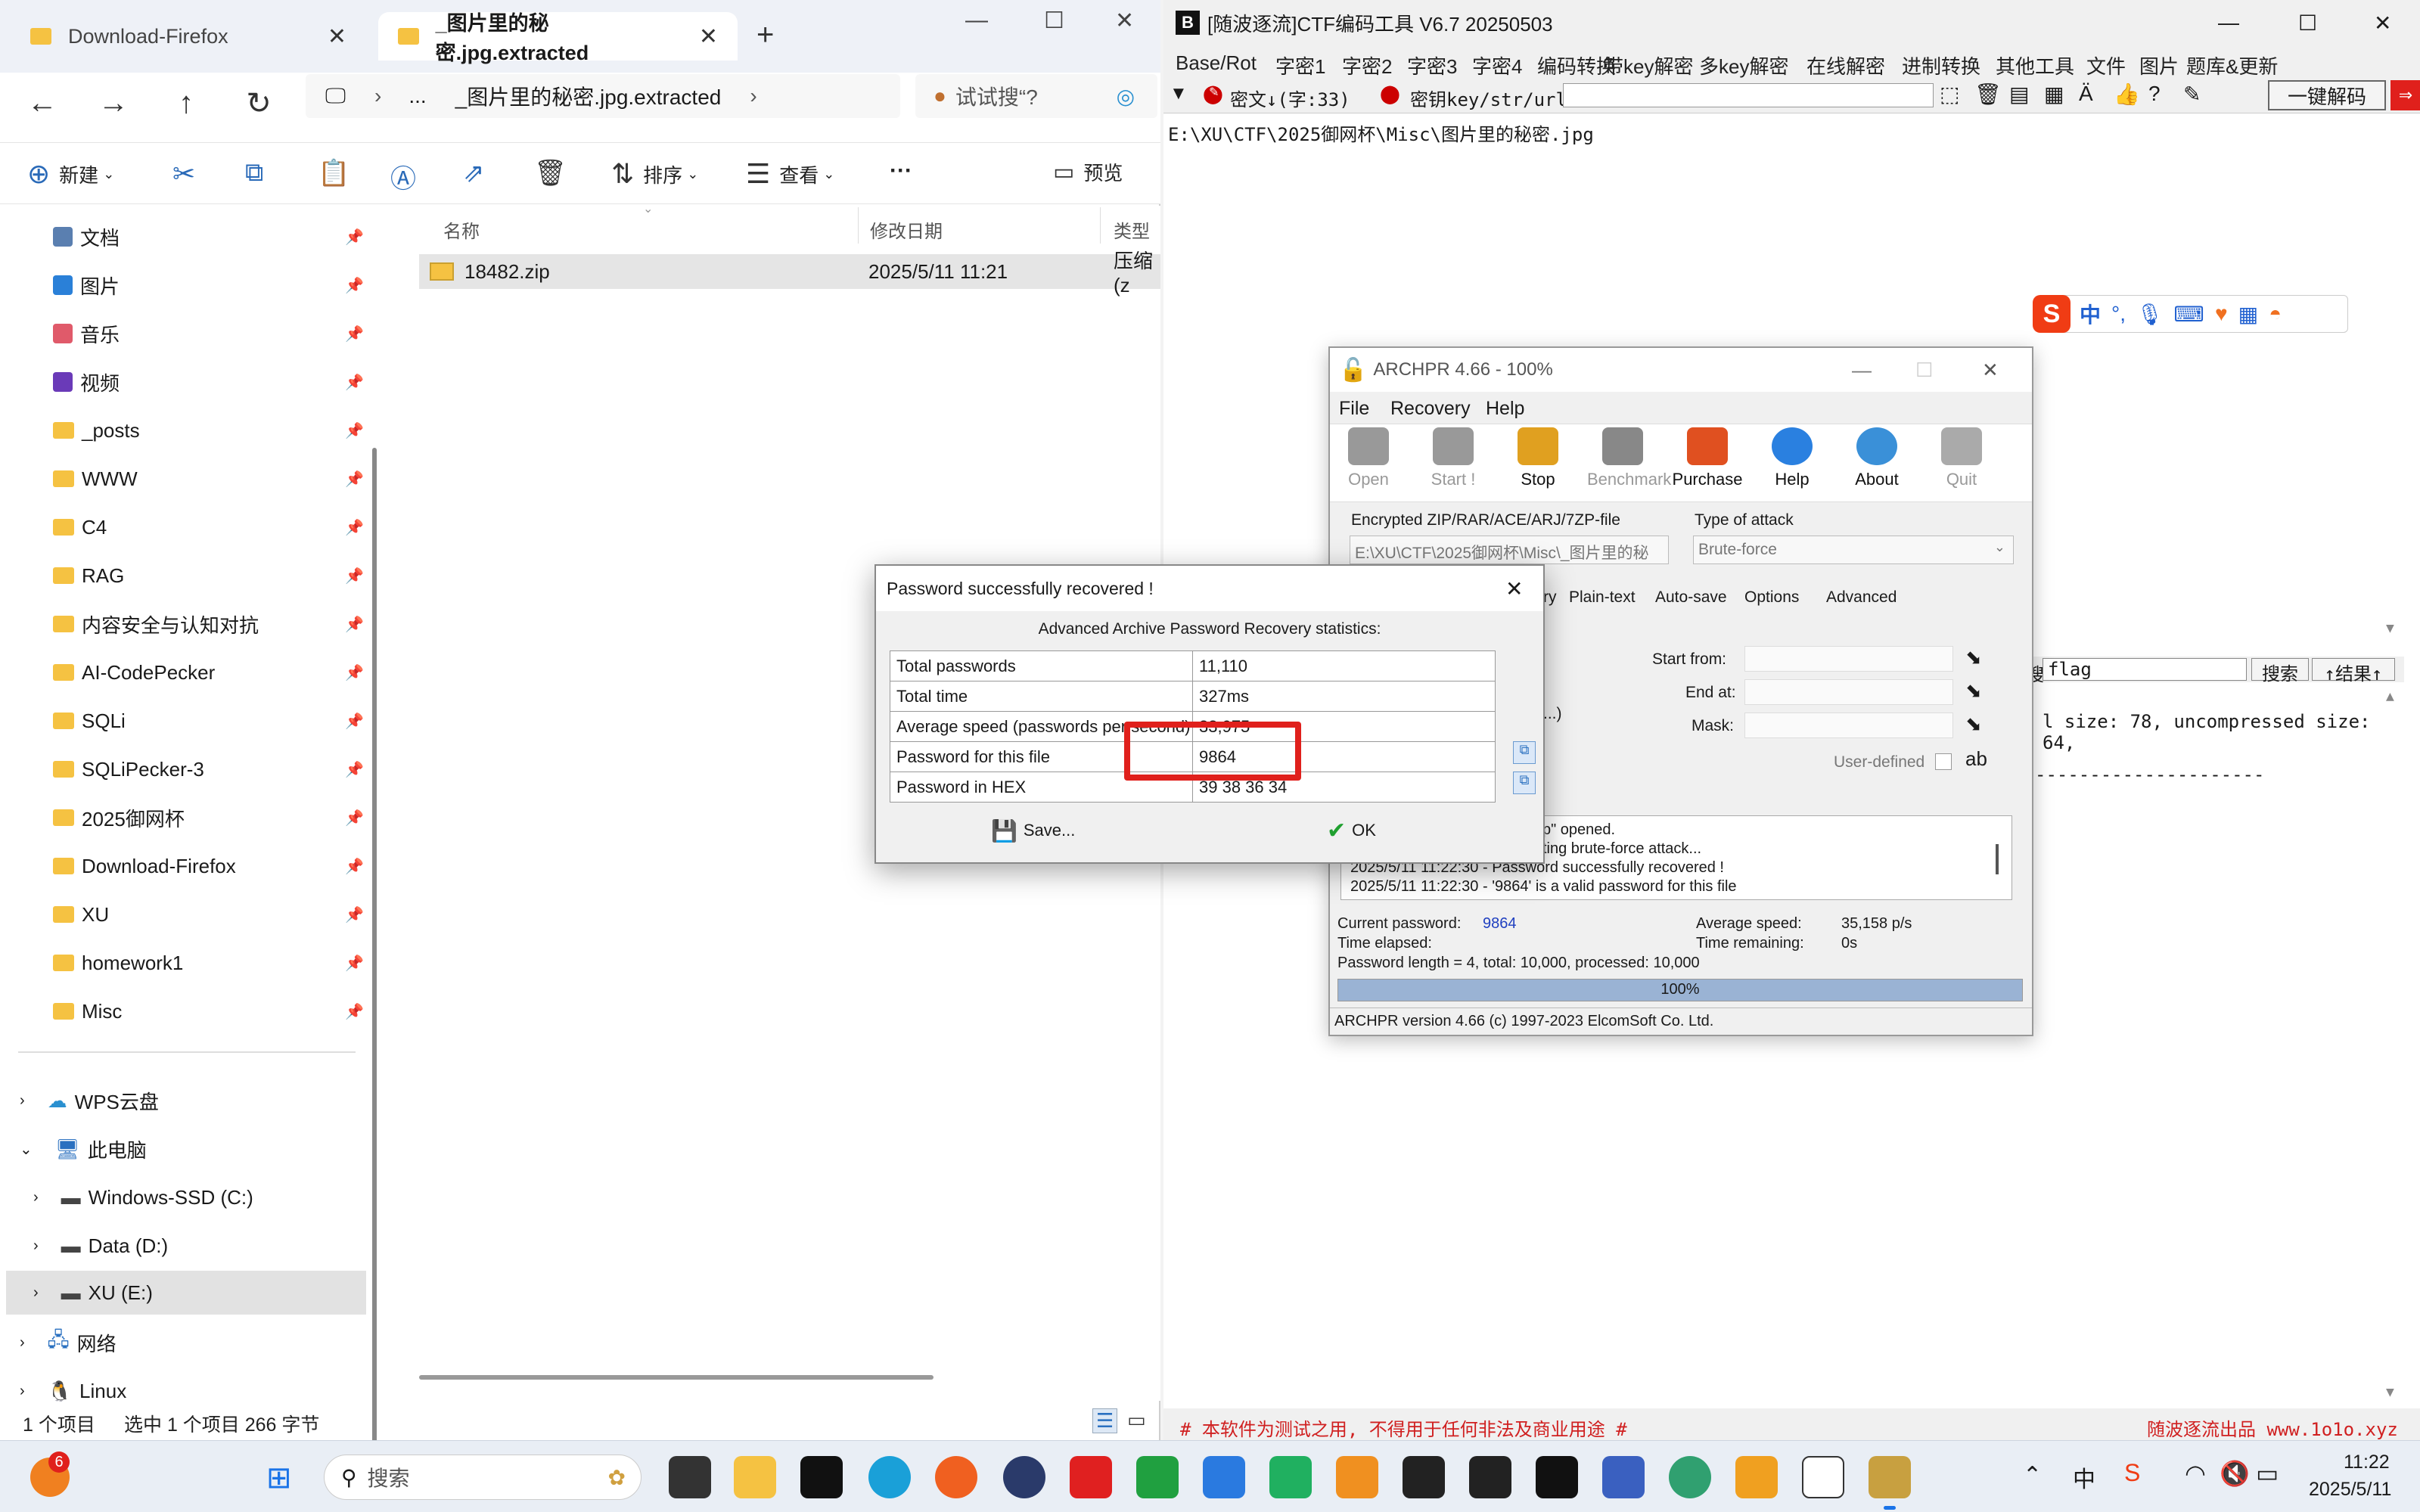 This screenshot has width=2420, height=1512. Describe the element at coordinates (2106, 65) in the screenshot. I see `menu-item: 文件` at that location.